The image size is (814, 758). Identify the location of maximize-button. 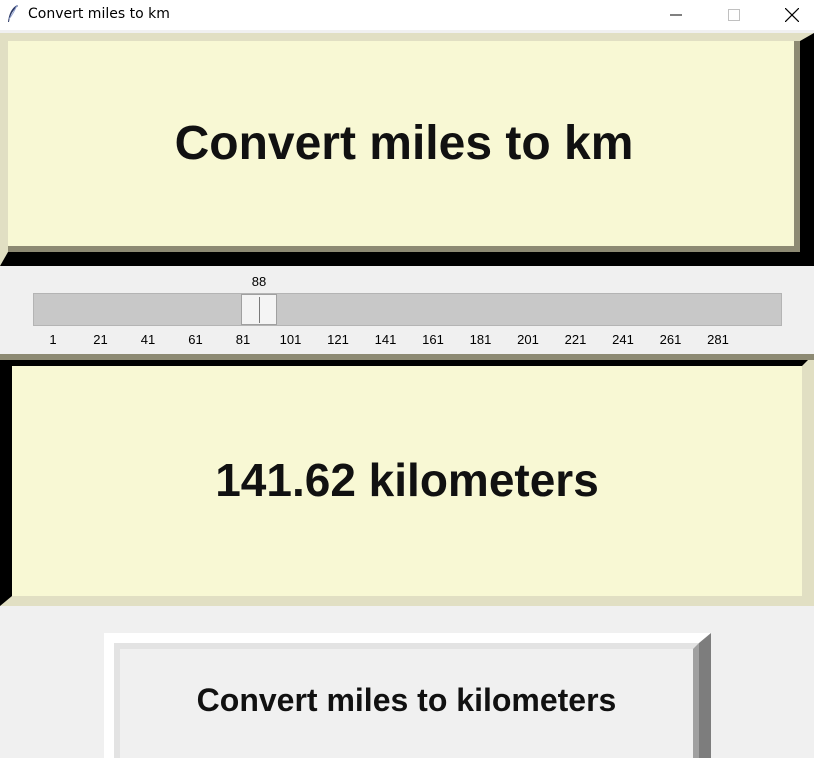
(734, 15).